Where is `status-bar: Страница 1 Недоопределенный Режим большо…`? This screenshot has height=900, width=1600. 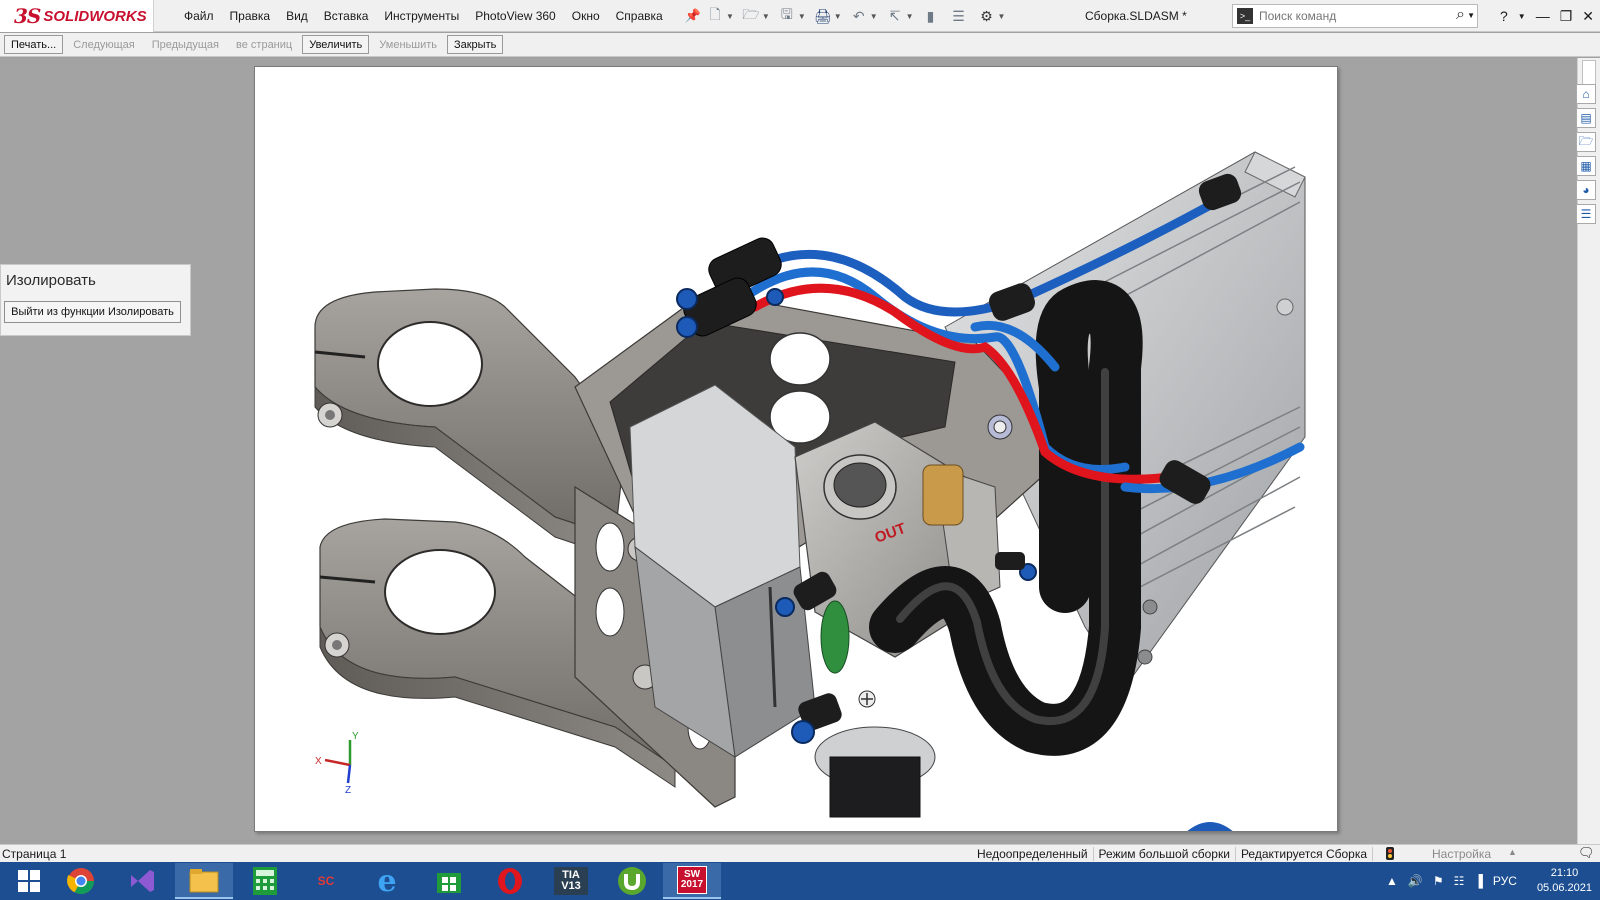 status-bar: Страница 1 Недоопределенный Режим большо… is located at coordinates (800, 853).